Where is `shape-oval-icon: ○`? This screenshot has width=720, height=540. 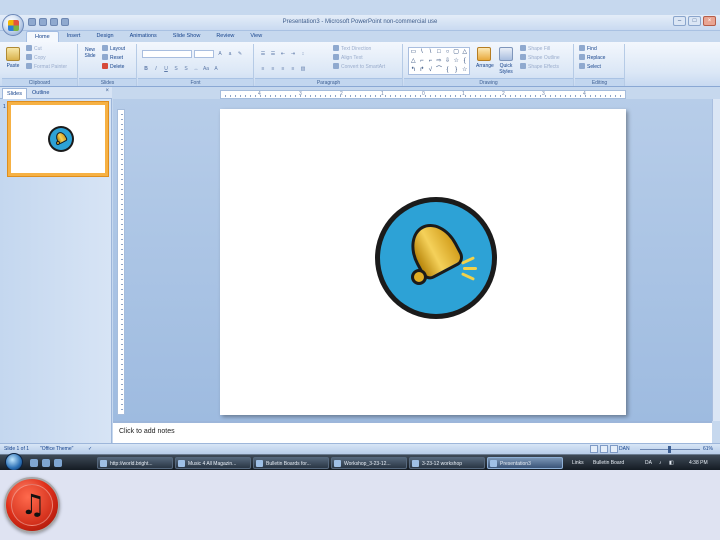 shape-oval-icon: ○ is located at coordinates (447, 52).